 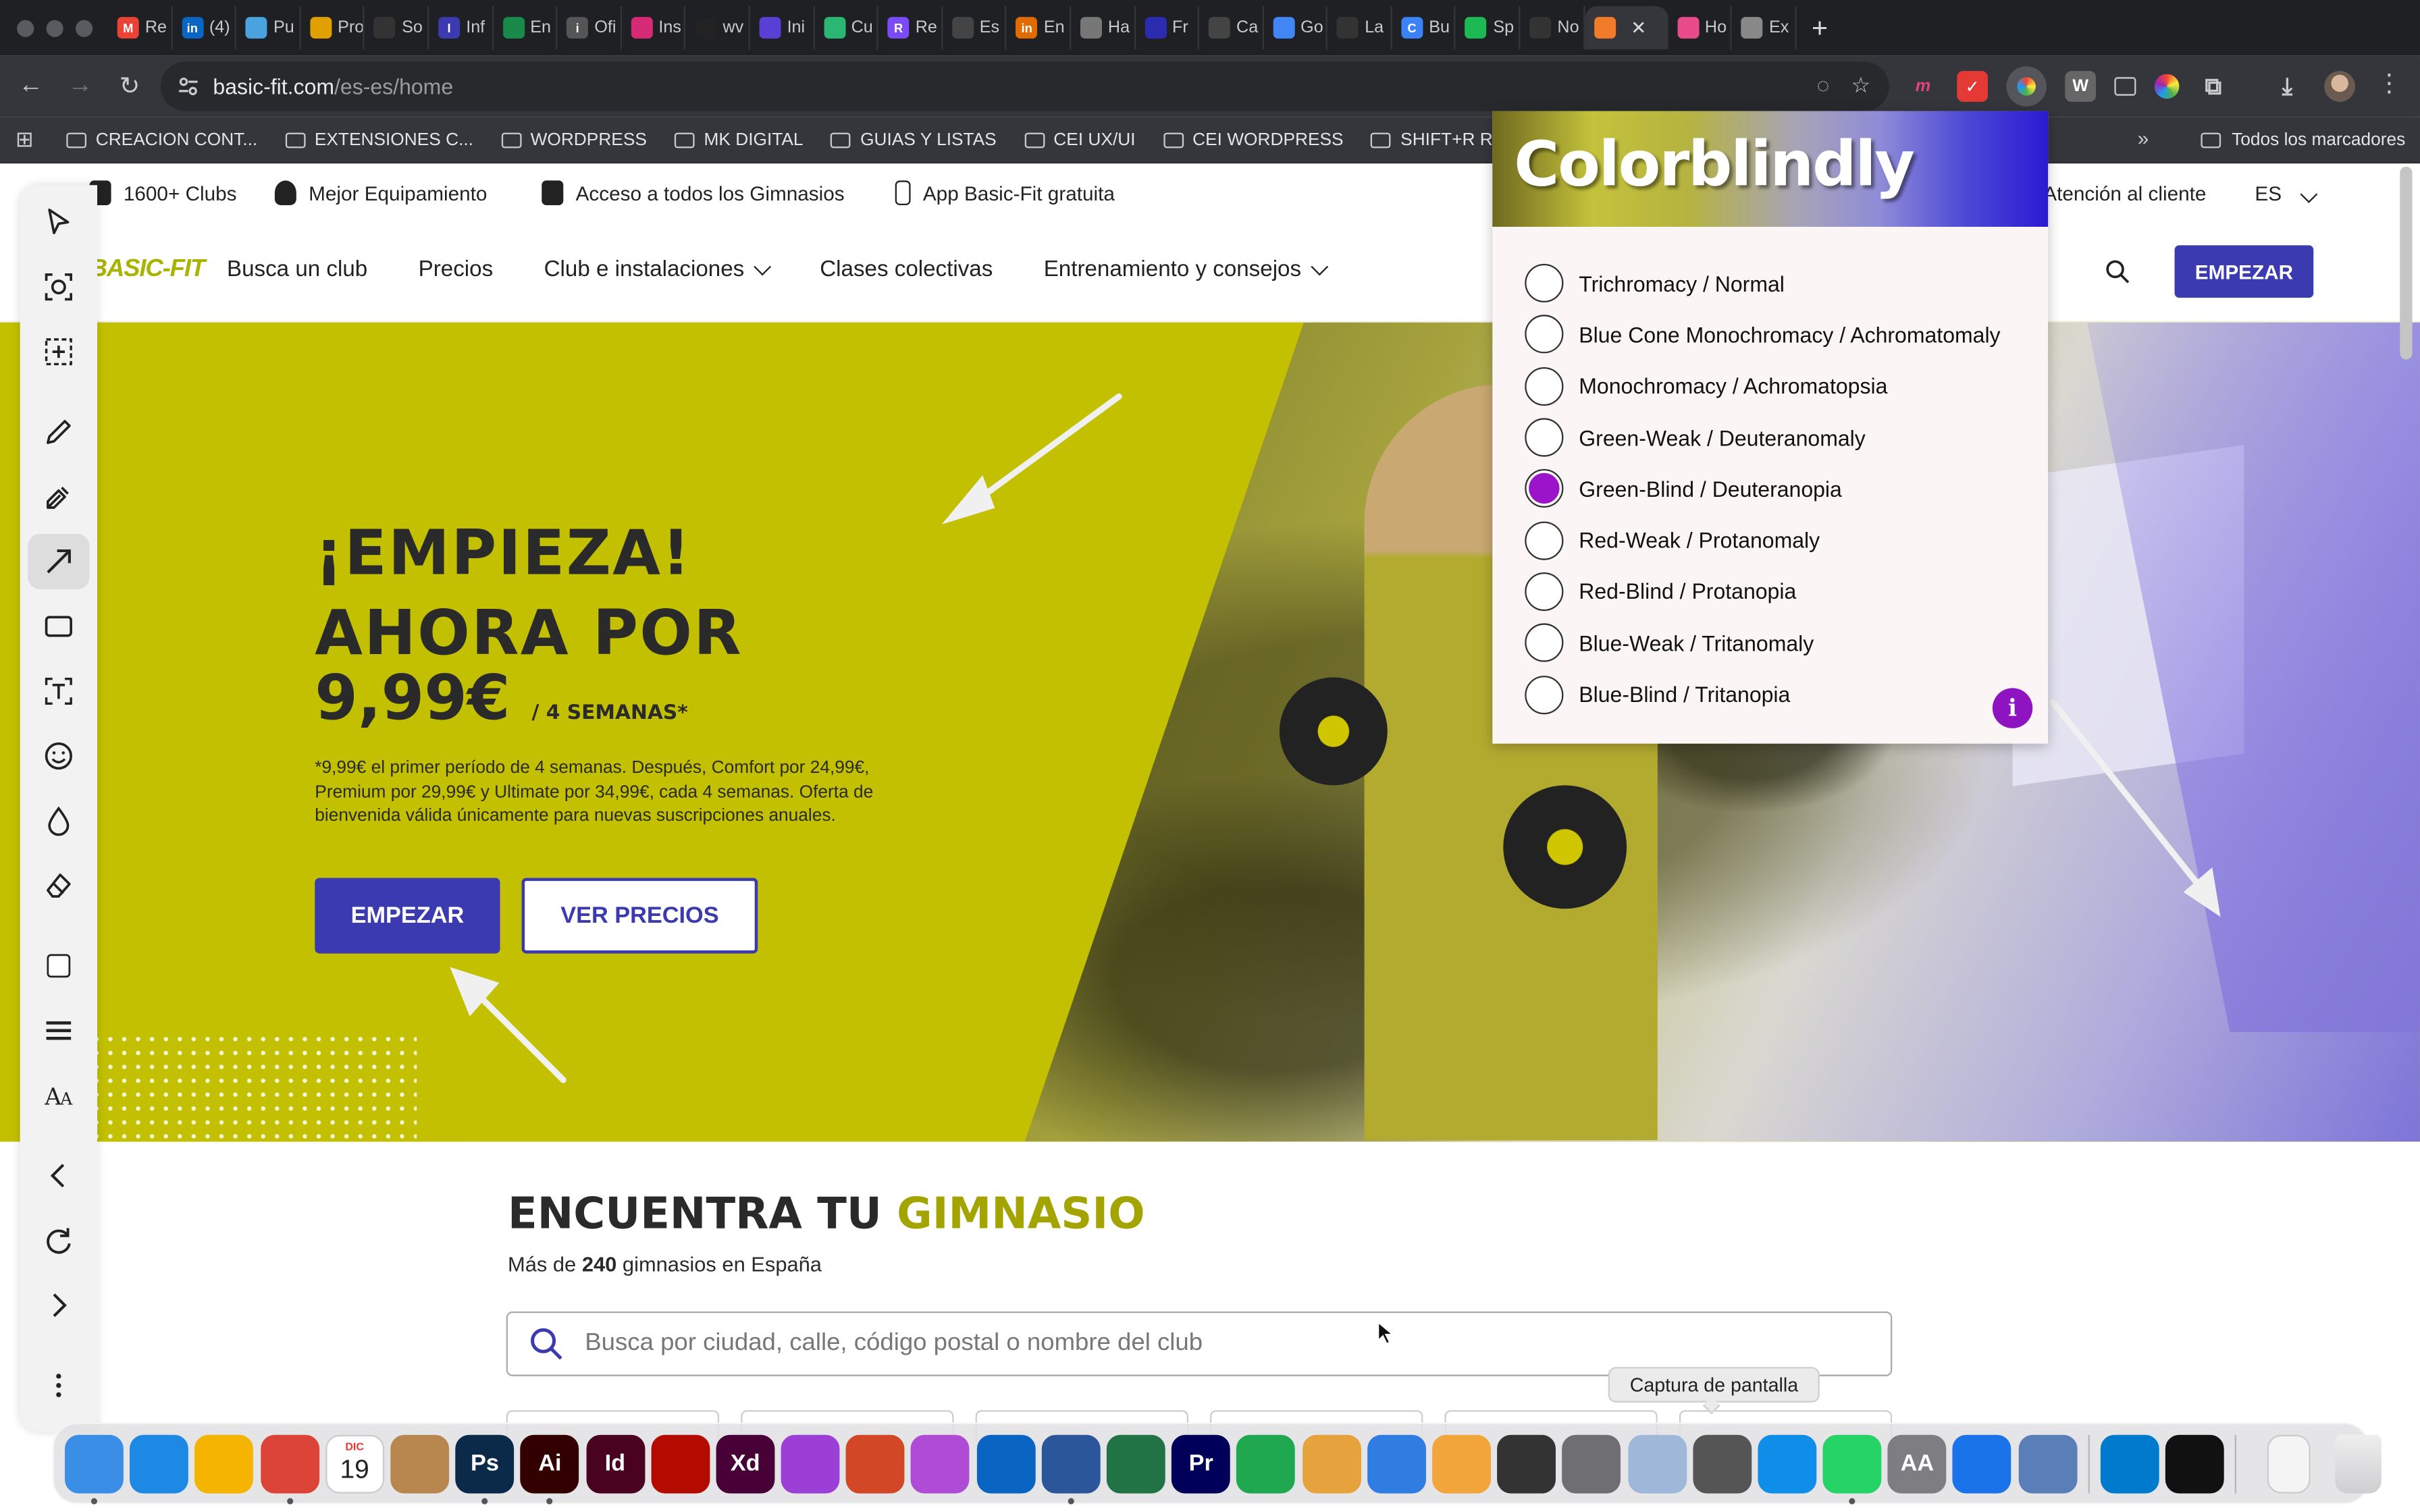 What do you see at coordinates (1852, 1469) in the screenshot?
I see `dock-whatsapp-icon` at bounding box center [1852, 1469].